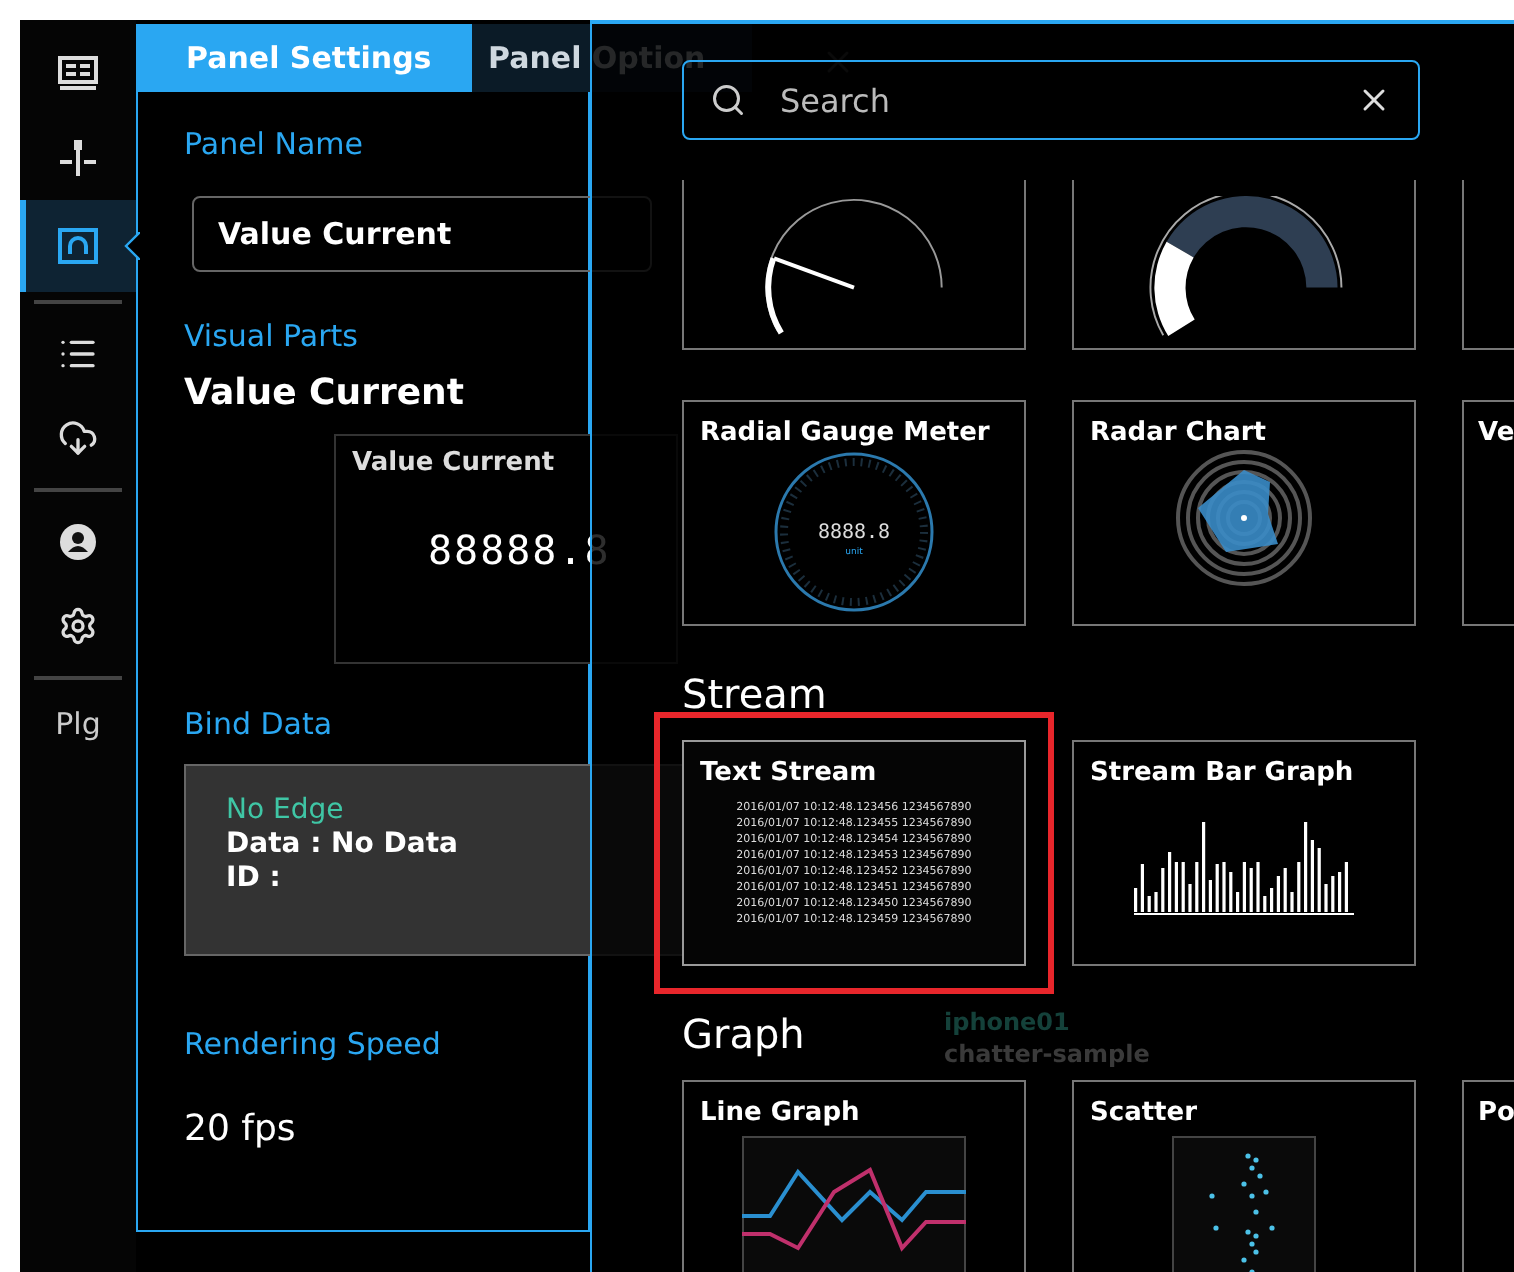 This screenshot has height=1272, width=1514. I want to click on gauge-icon, so click(78, 246).